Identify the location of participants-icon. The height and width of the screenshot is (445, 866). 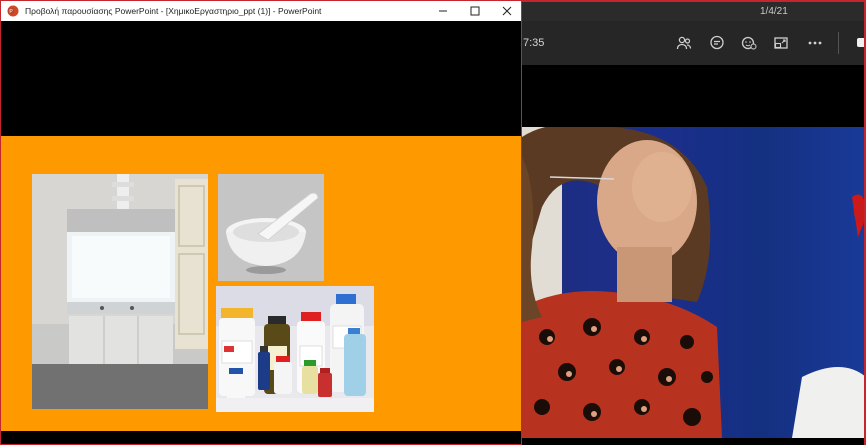
(684, 43).